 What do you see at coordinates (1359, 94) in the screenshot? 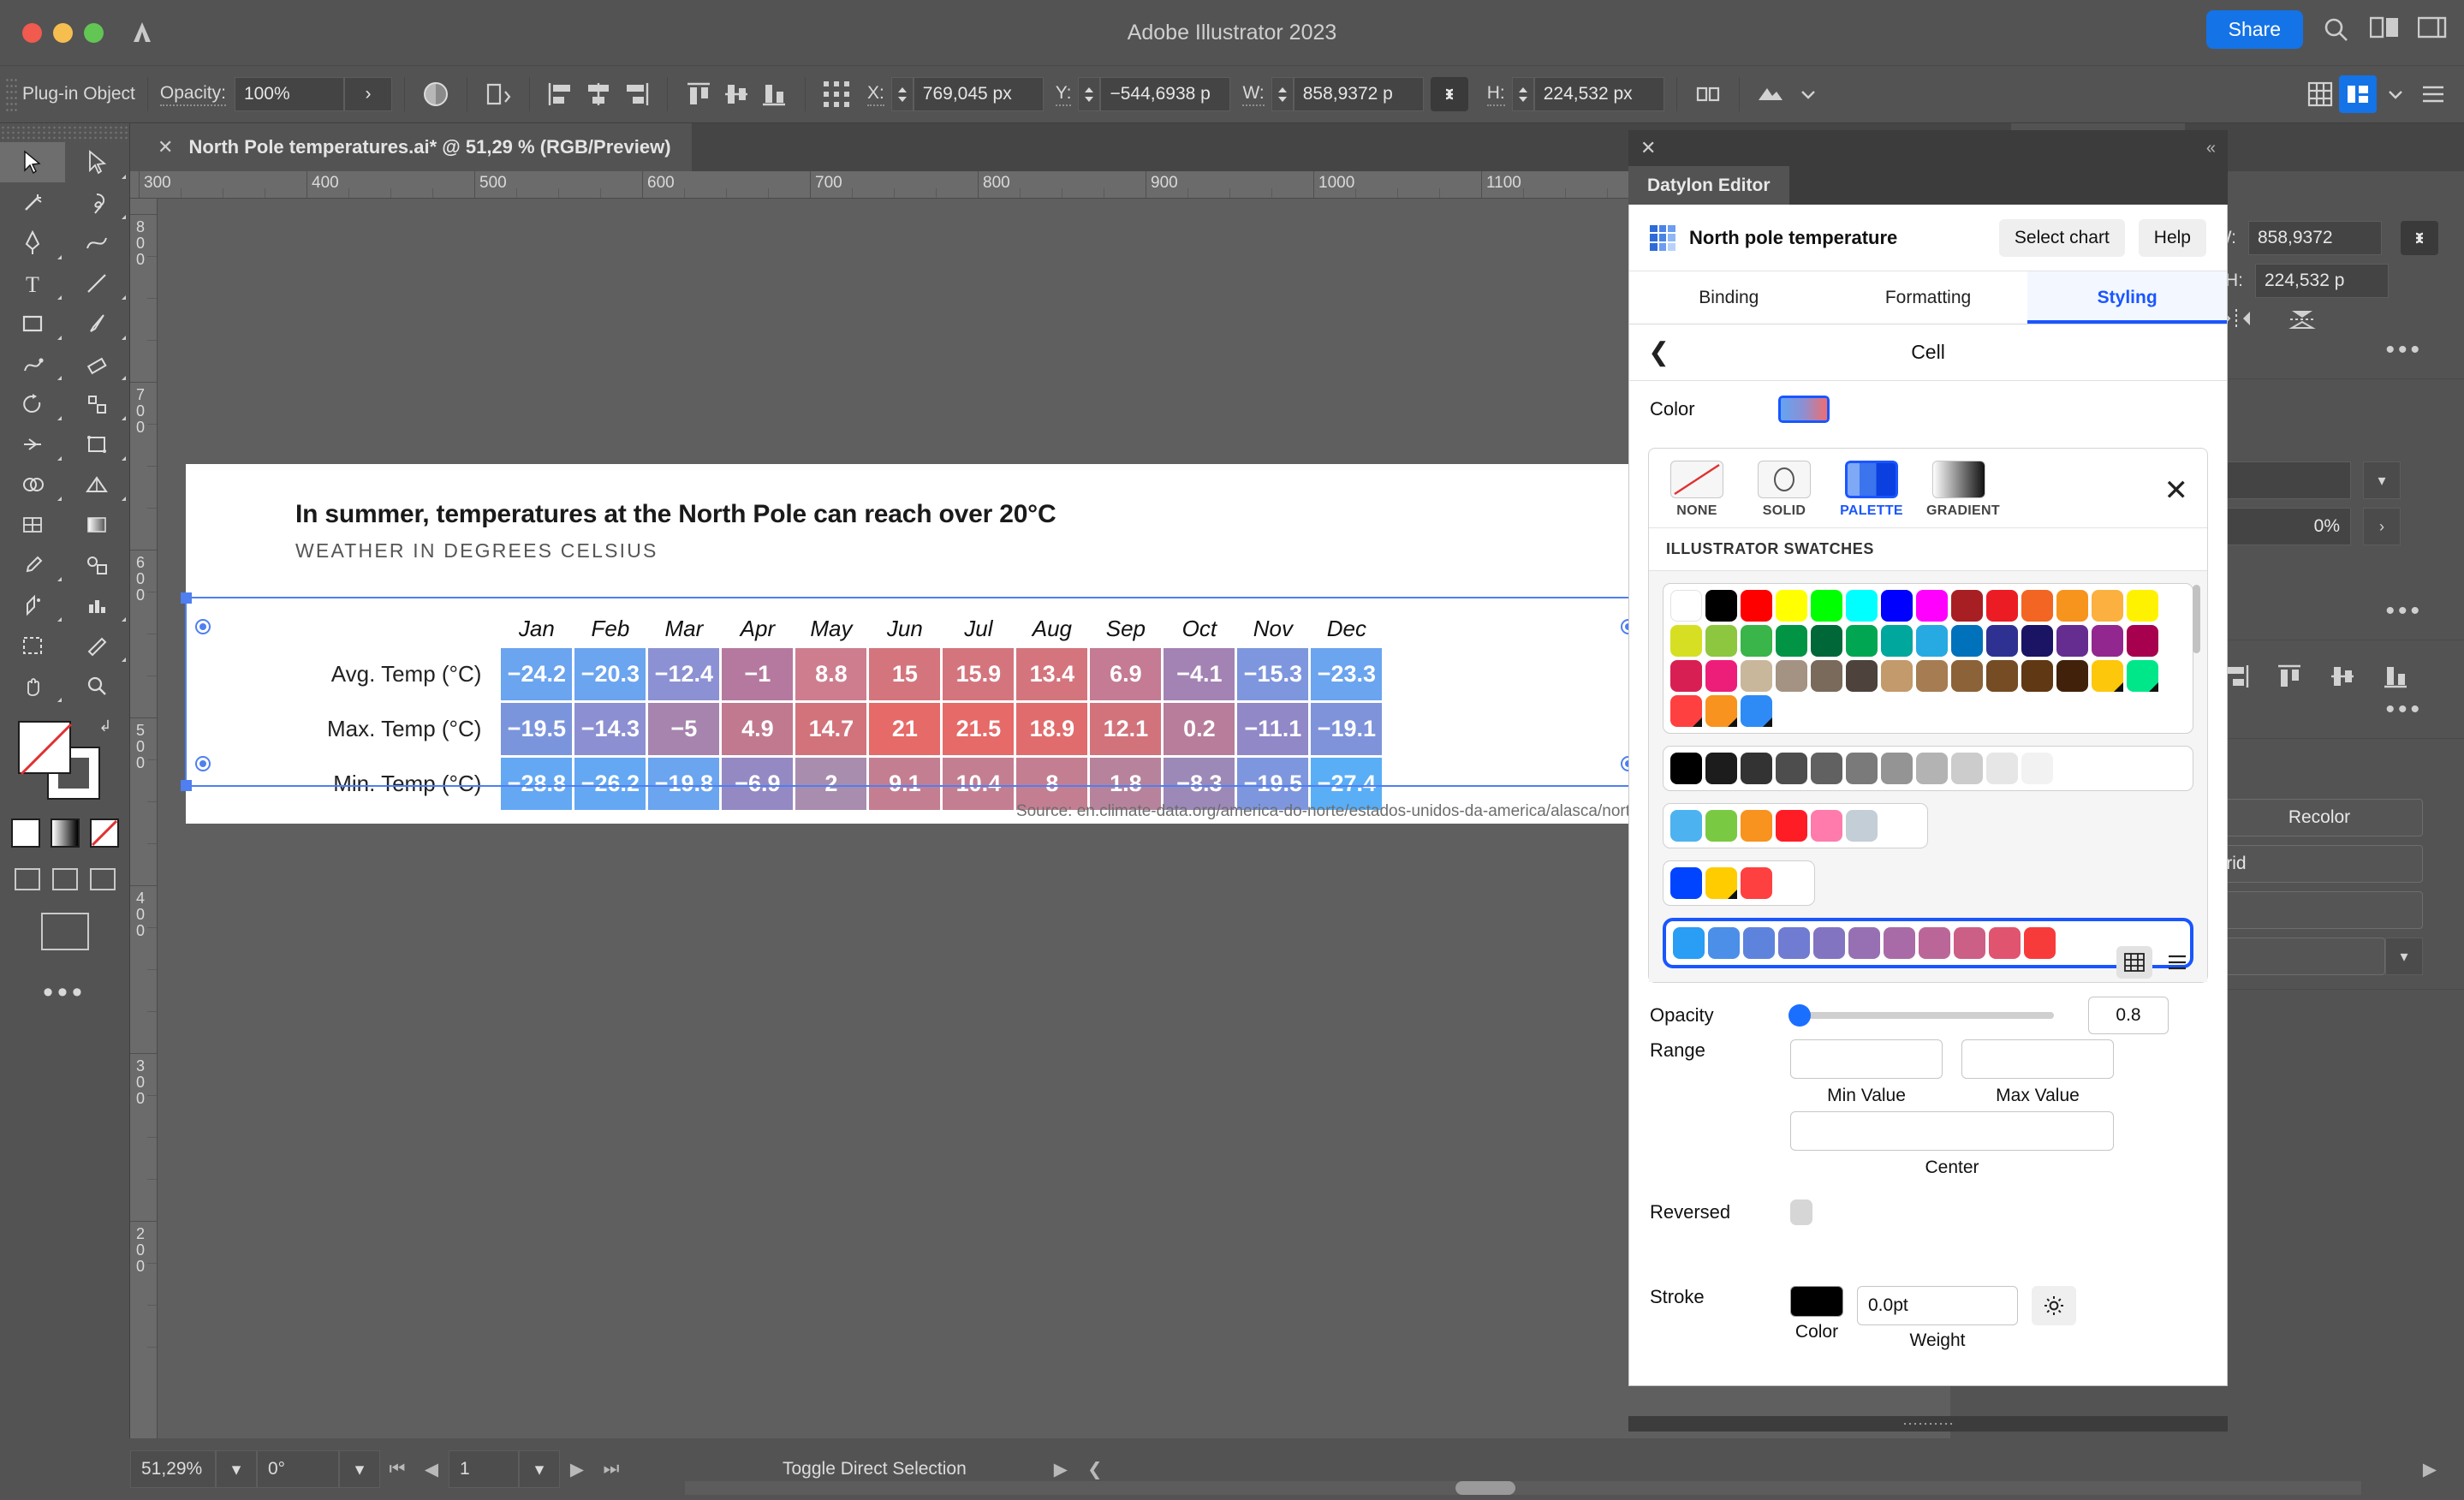
I see `w-input: 858,9372 p` at bounding box center [1359, 94].